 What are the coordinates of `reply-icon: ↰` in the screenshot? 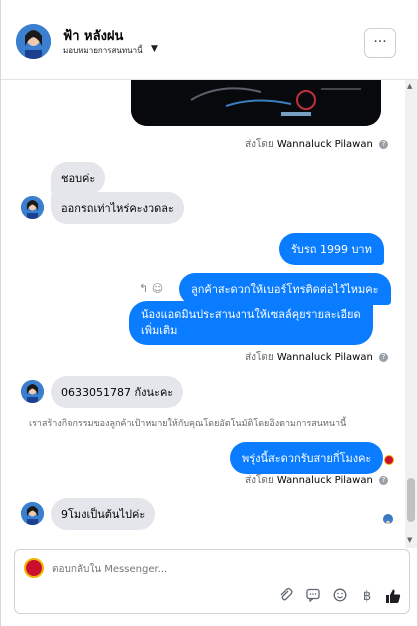 It's located at (143, 288).